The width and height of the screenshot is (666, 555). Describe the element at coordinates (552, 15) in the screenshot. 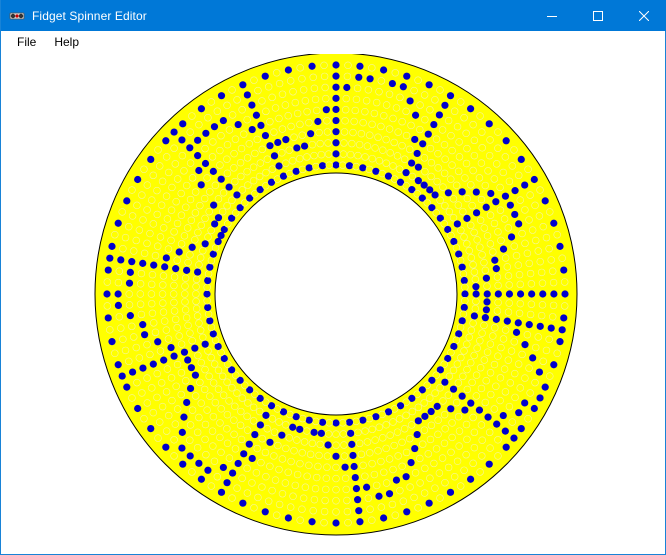

I see `minimize-button` at that location.